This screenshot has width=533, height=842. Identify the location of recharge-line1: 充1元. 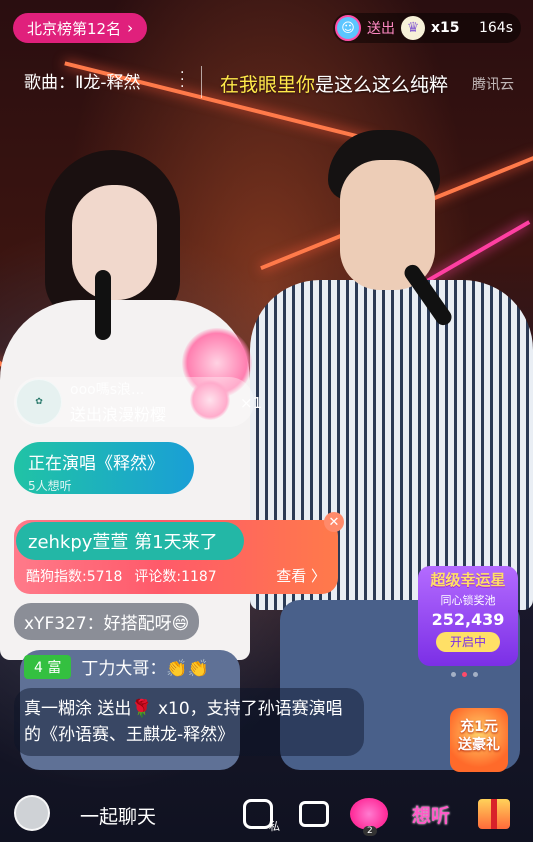
(479, 727).